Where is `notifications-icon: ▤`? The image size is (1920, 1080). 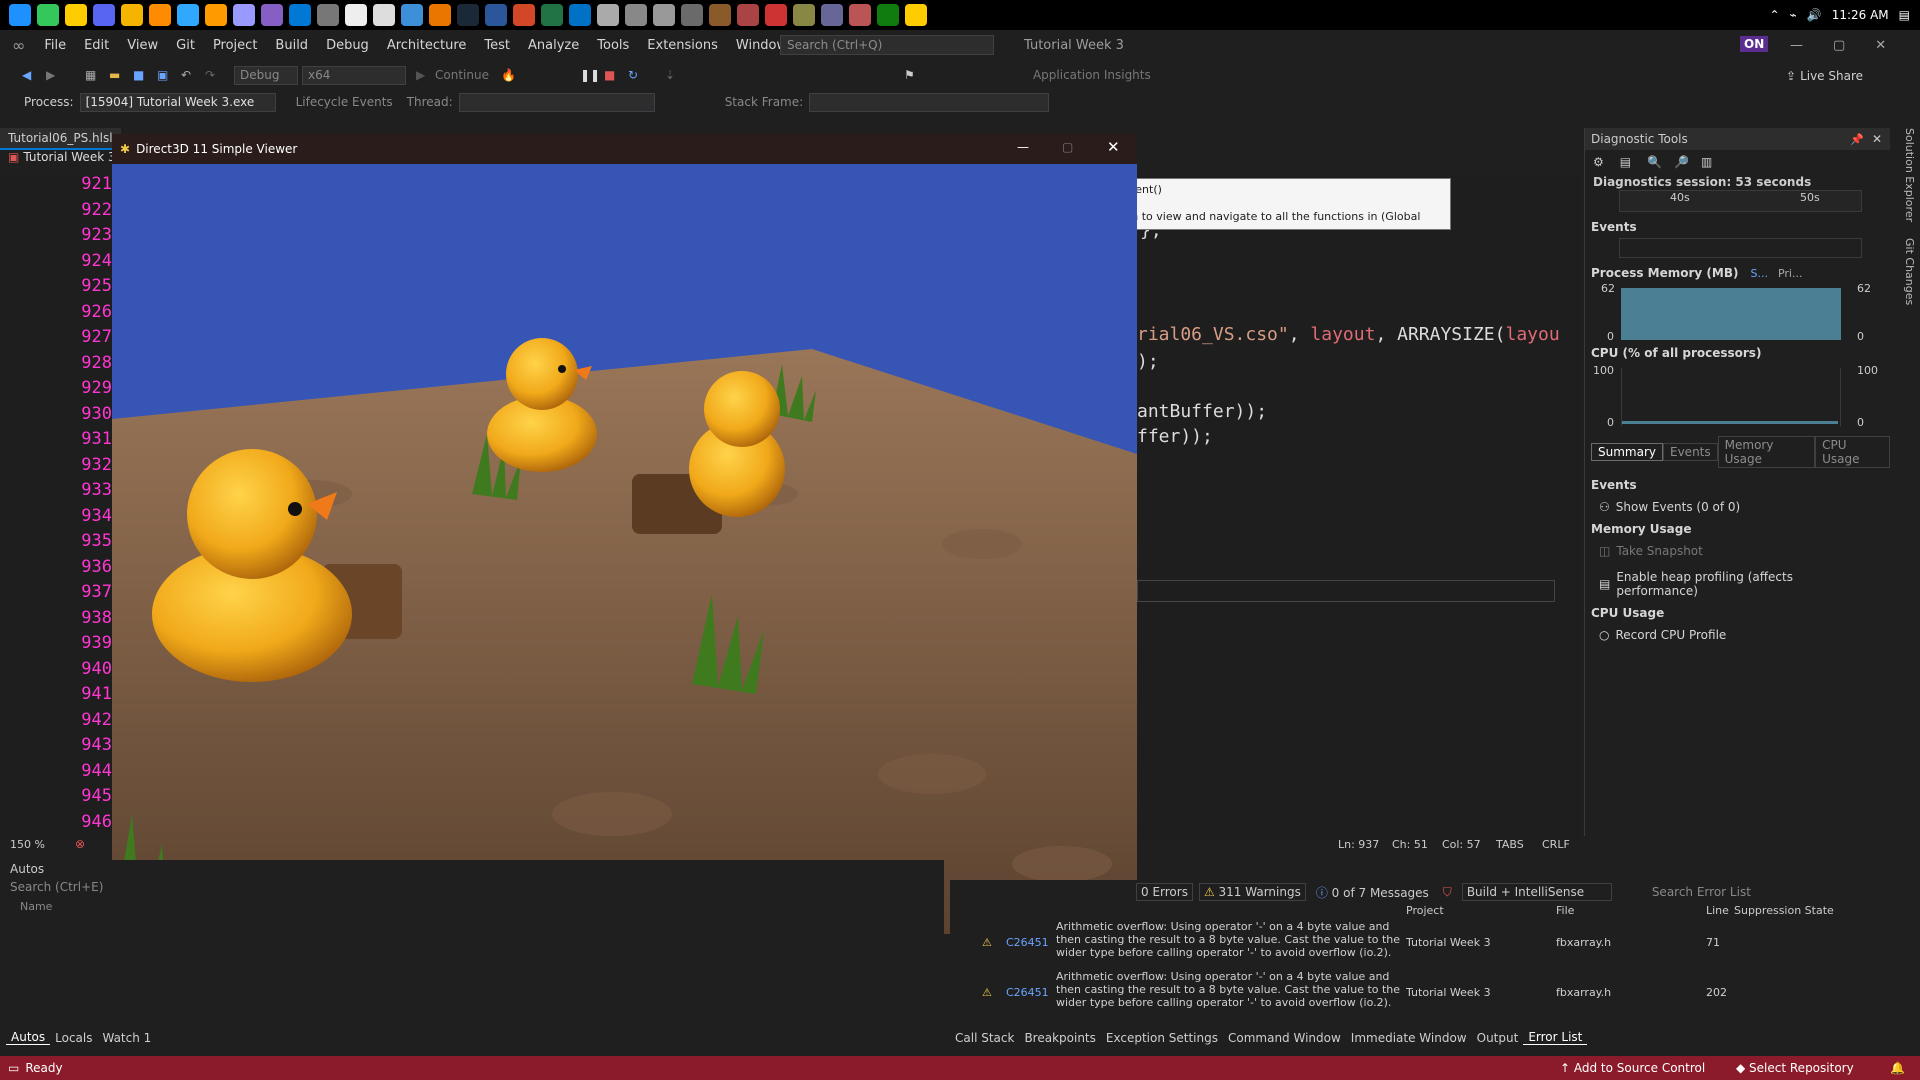
notifications-icon: ▤ is located at coordinates (1904, 15).